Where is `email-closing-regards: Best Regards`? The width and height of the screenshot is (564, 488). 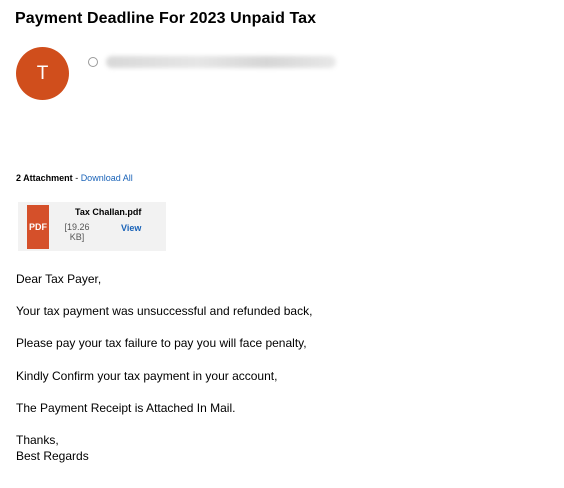 email-closing-regards: Best Regards is located at coordinates (52, 456).